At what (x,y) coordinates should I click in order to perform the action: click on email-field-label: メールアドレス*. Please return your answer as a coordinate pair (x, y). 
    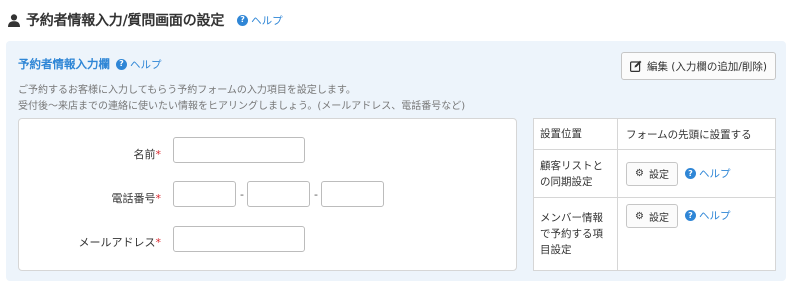
    Looking at the image, I should click on (120, 242).